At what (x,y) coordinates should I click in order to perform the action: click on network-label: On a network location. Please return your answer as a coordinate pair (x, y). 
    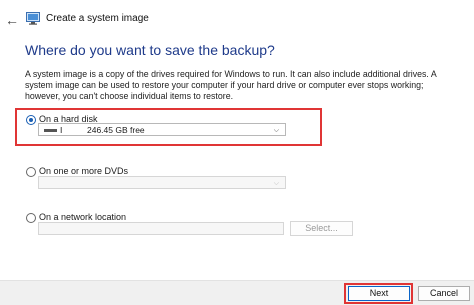
    Looking at the image, I should click on (82, 217).